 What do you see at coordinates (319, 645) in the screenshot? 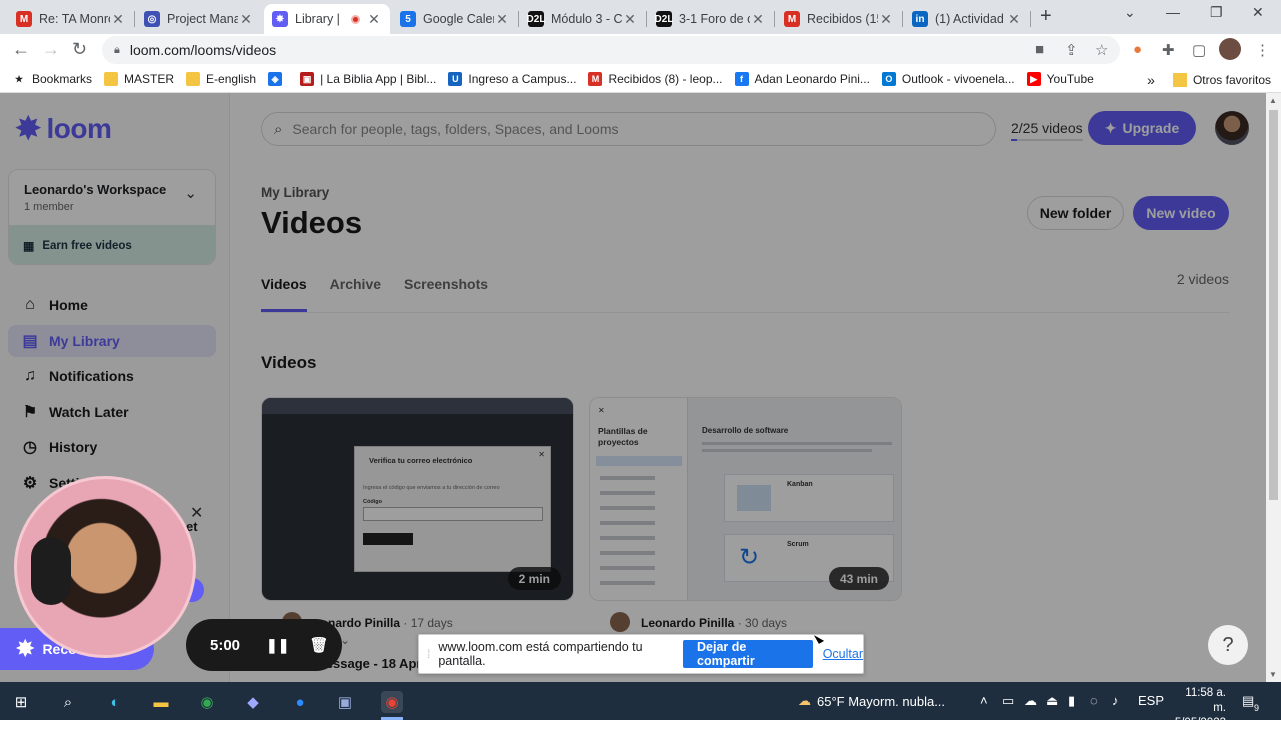
I see `trash-icon: 🗑︎` at bounding box center [319, 645].